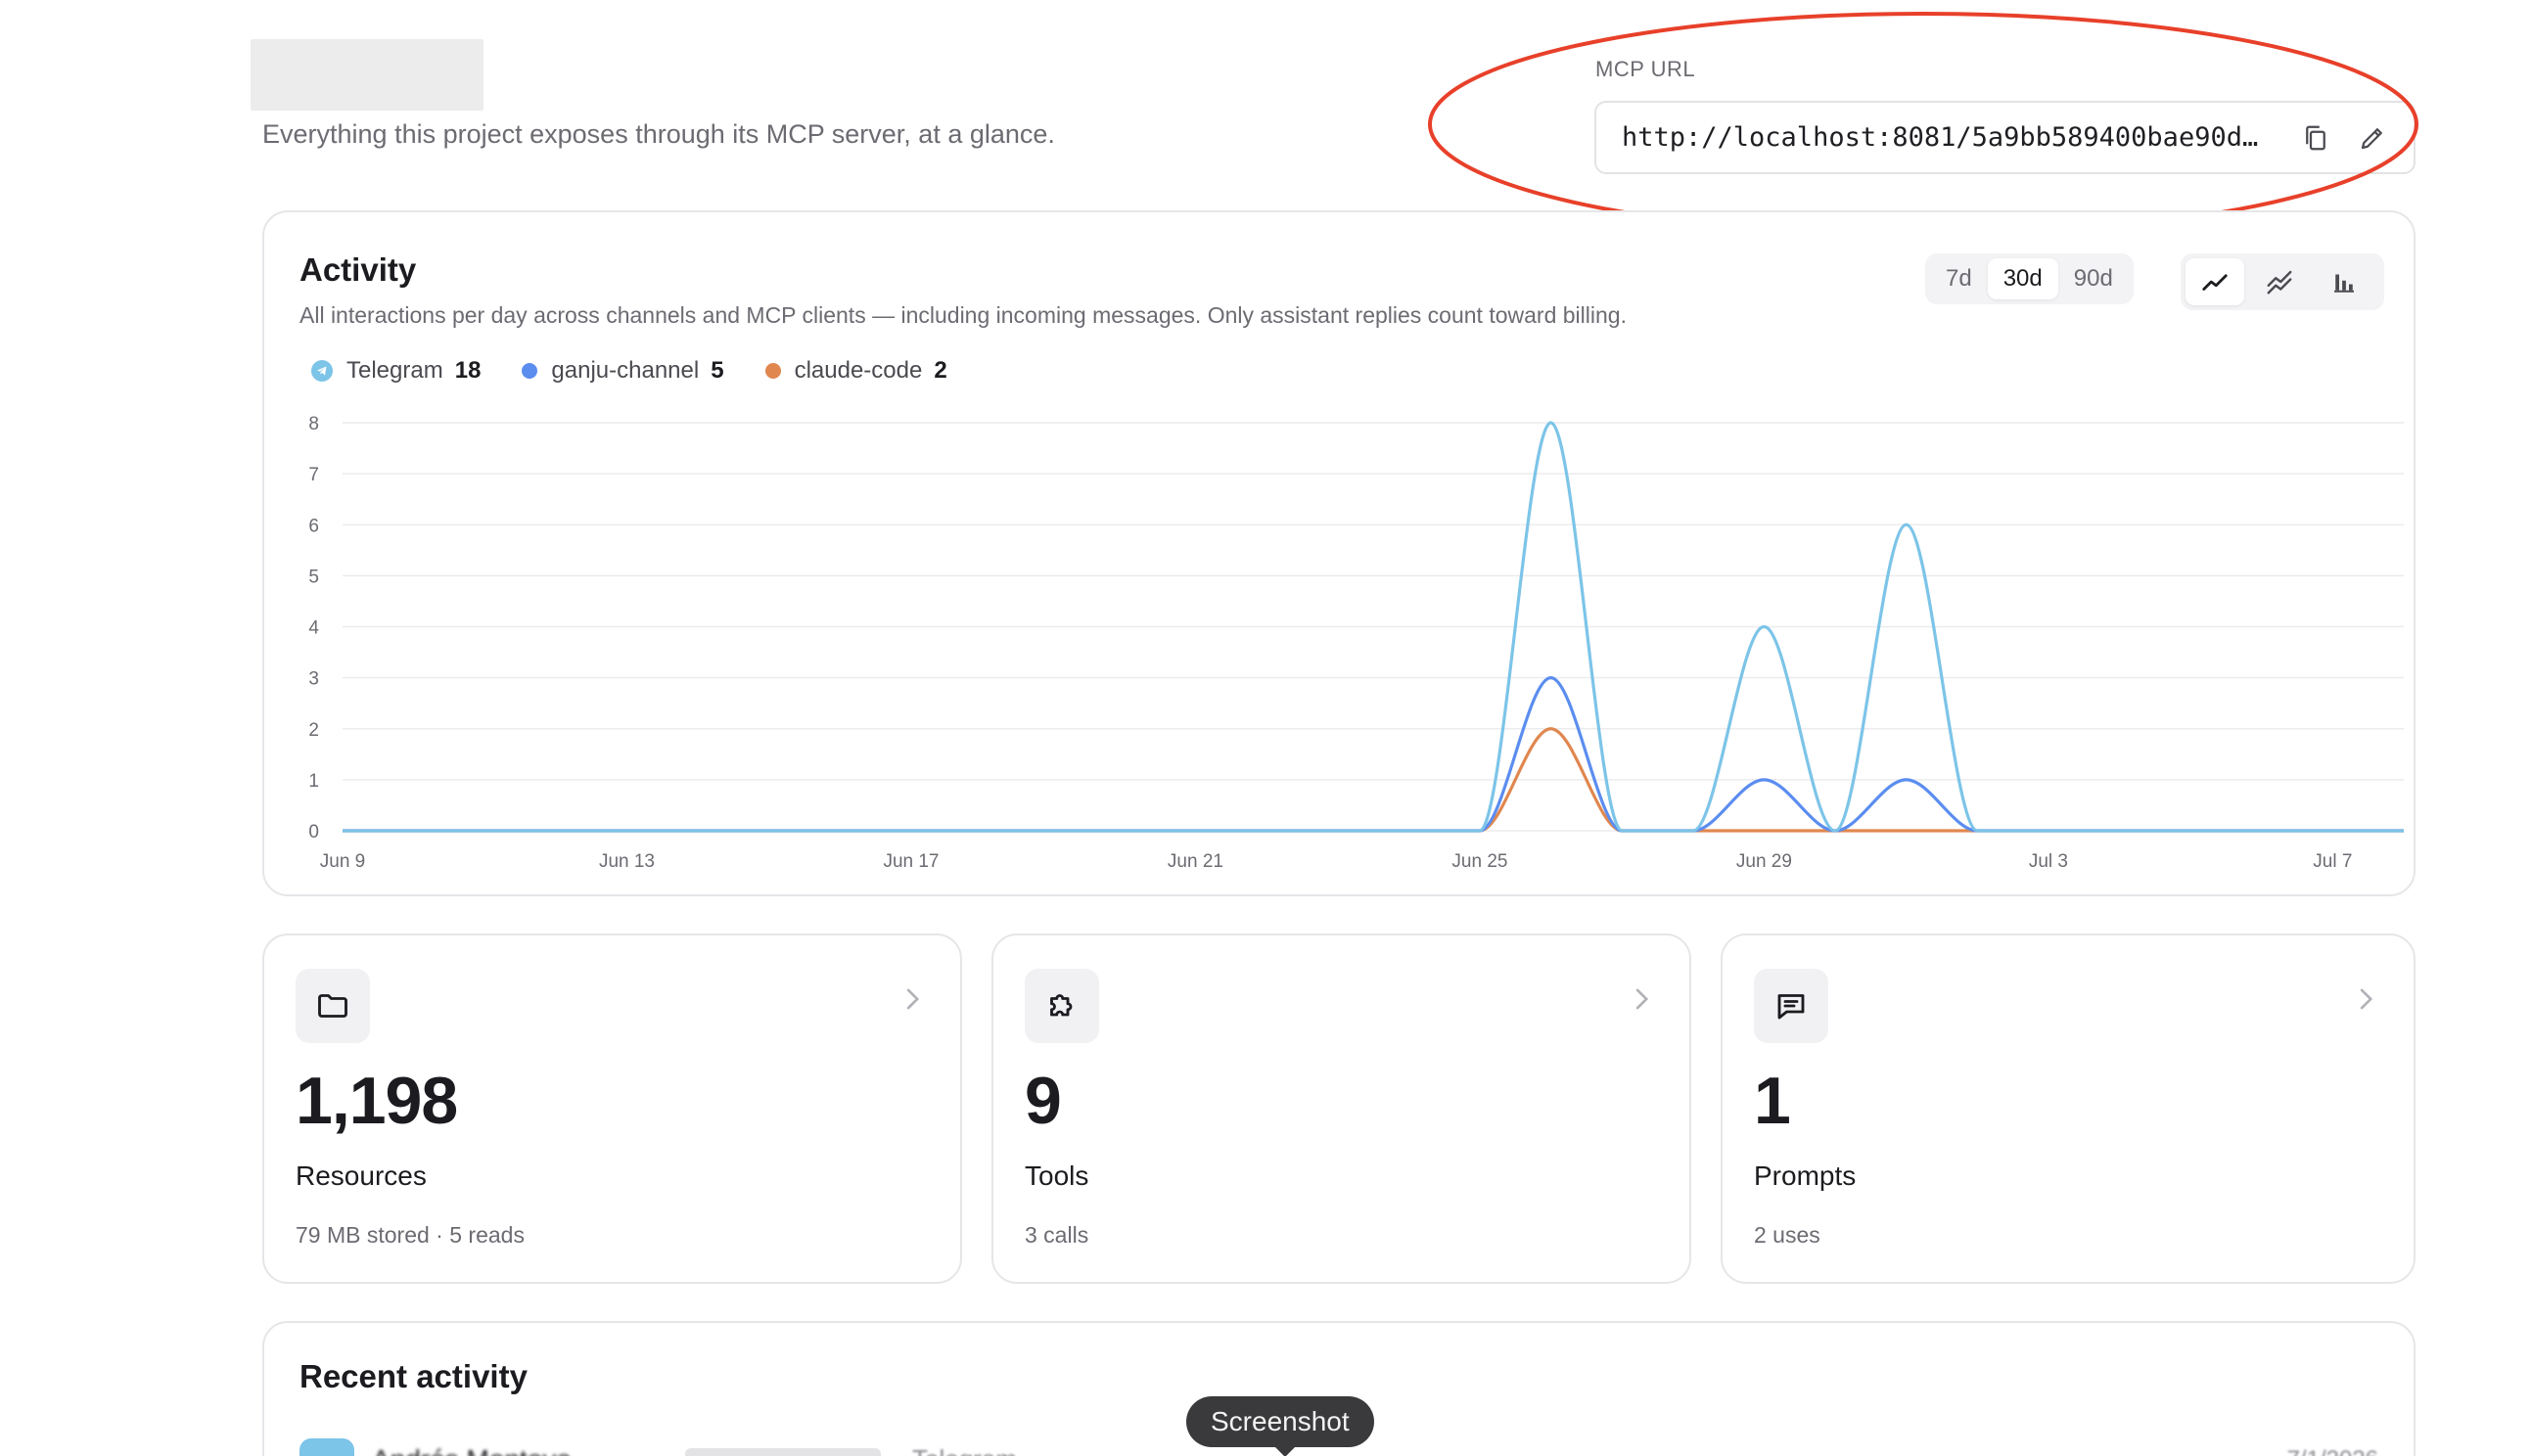 The image size is (2531, 1456). What do you see at coordinates (333, 1006) in the screenshot?
I see `folder-icon` at bounding box center [333, 1006].